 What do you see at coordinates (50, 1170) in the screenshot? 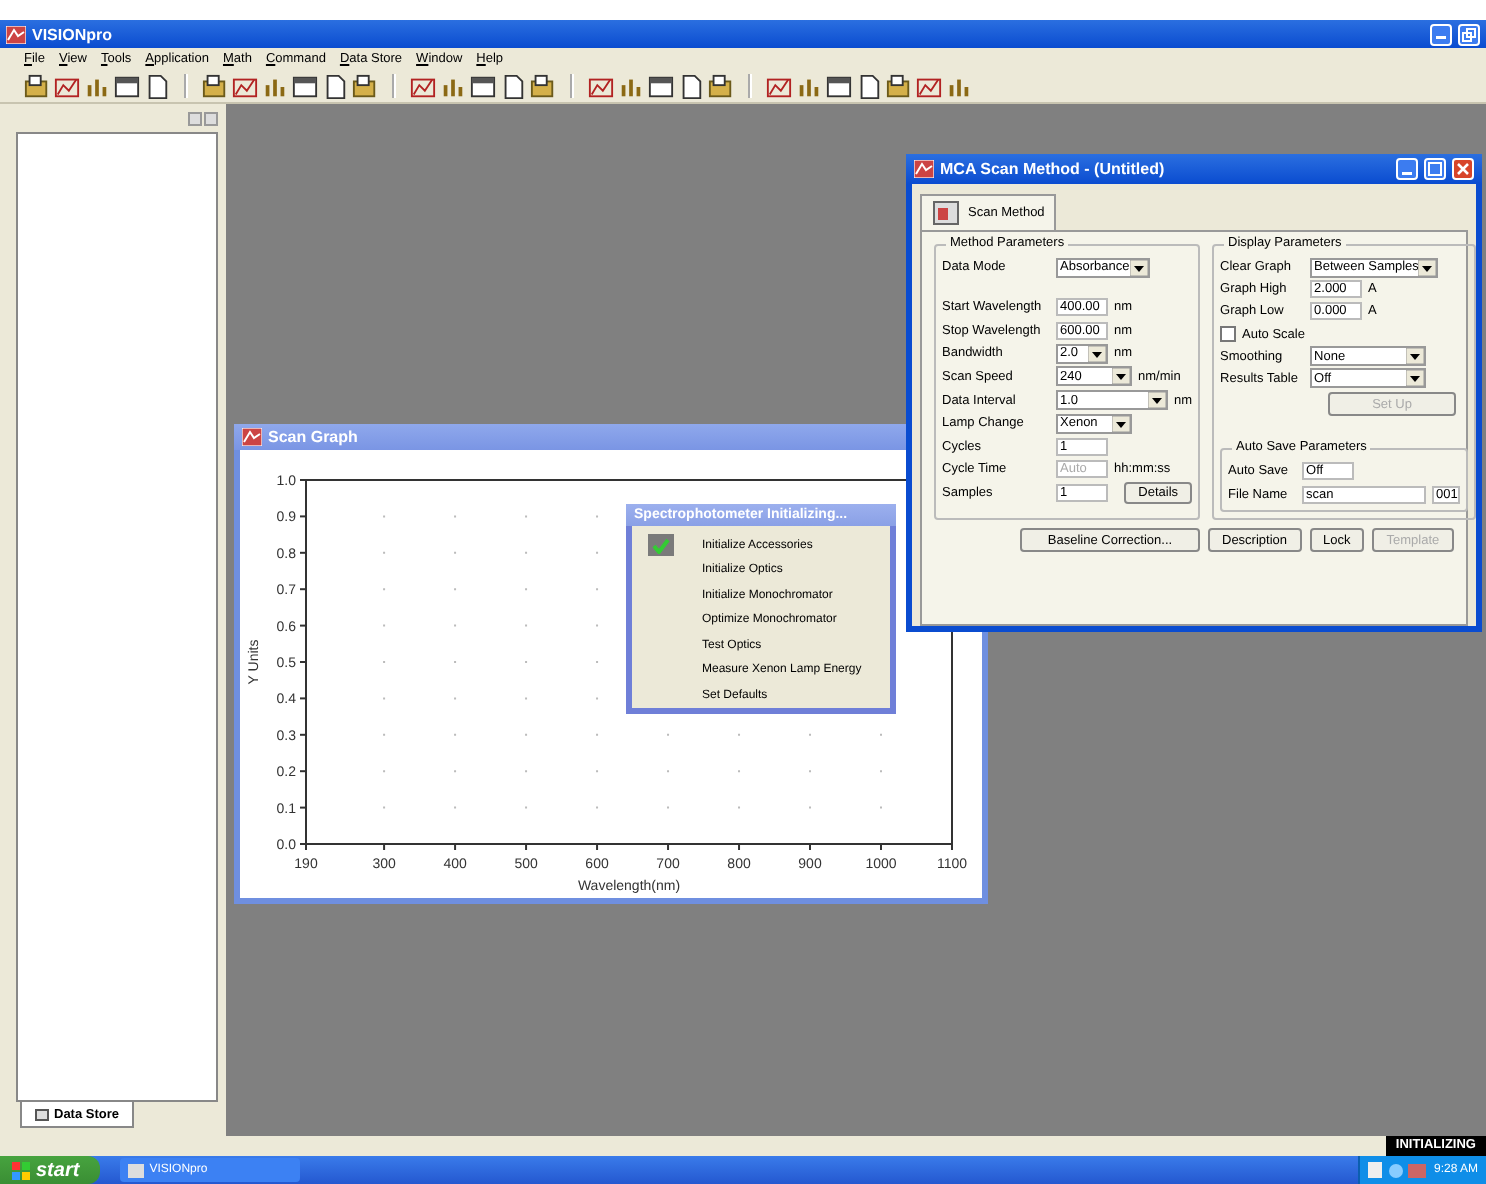
I see `start-button: start` at bounding box center [50, 1170].